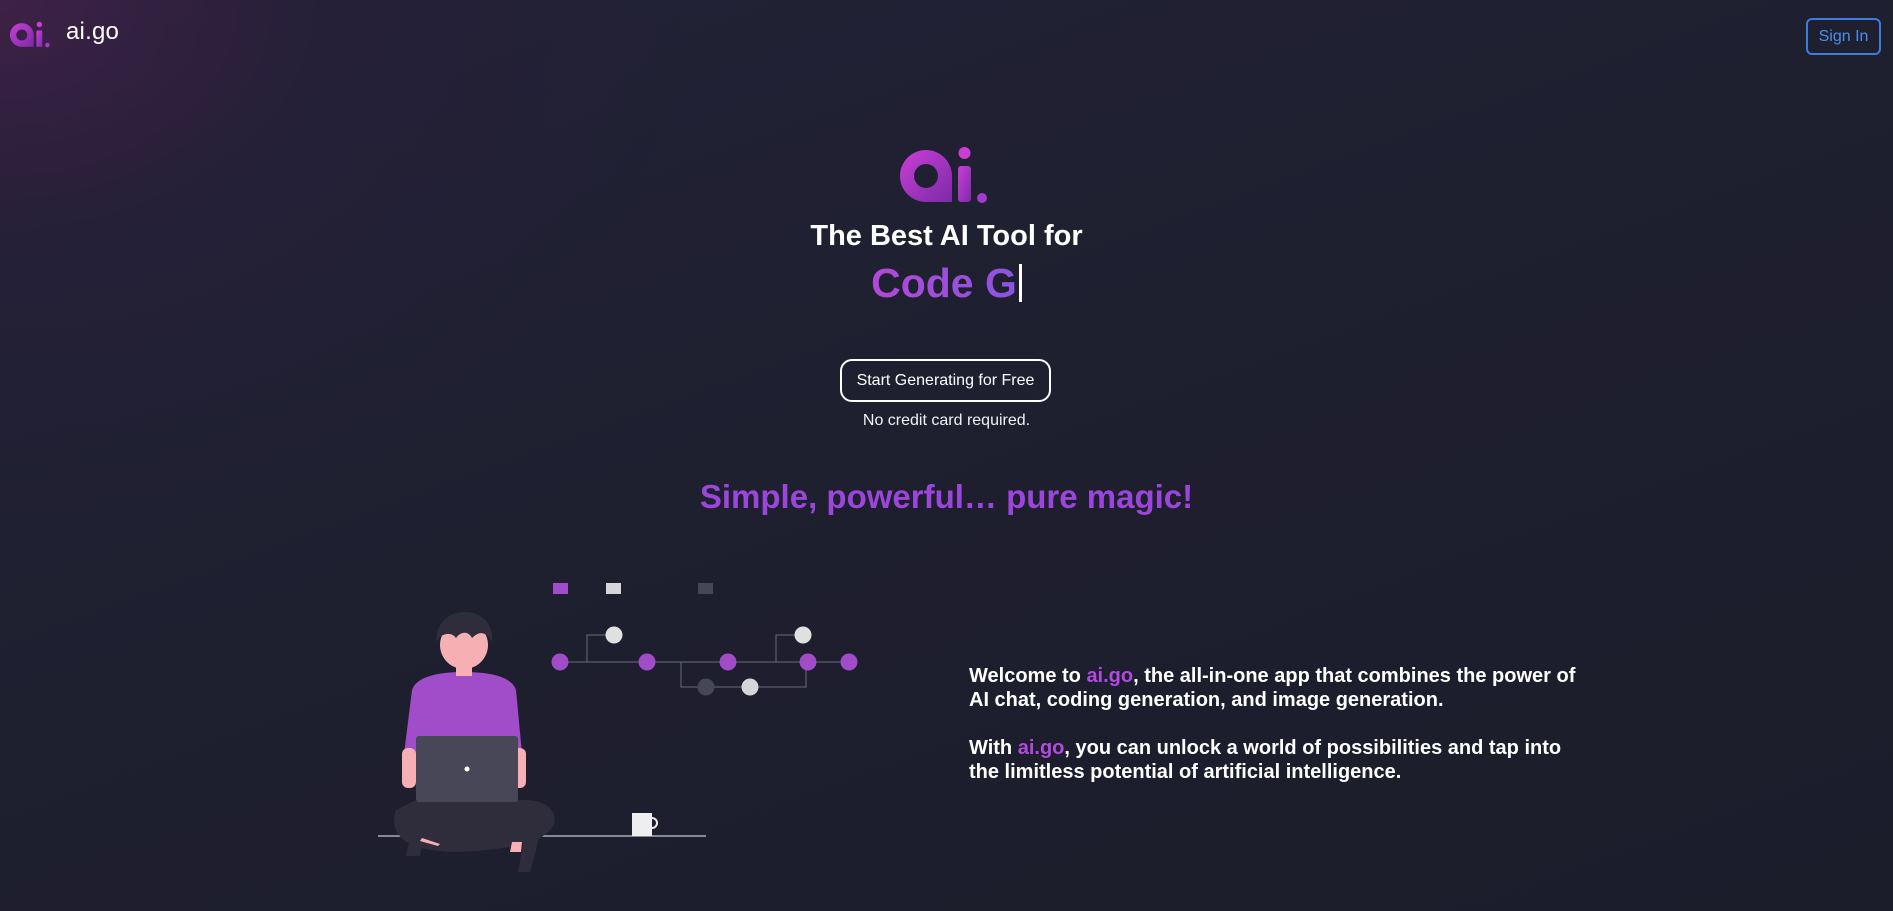 The image size is (1893, 911). Describe the element at coordinates (618, 727) in the screenshot. I see `person-with-laptop-illustration` at that location.